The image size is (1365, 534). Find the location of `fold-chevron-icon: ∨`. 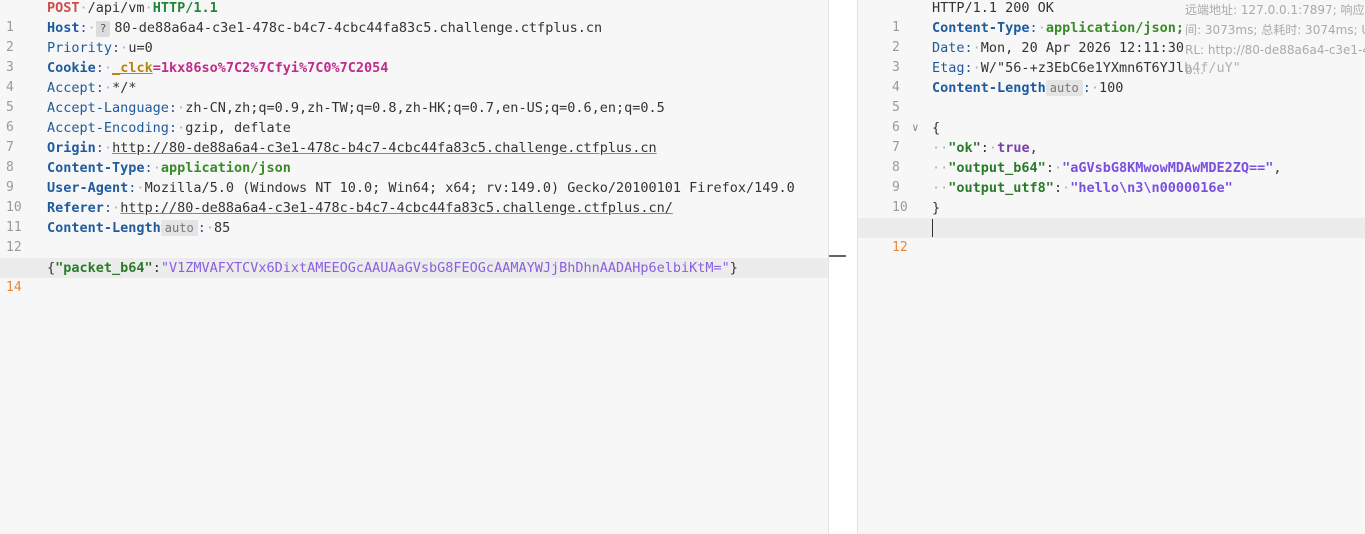

fold-chevron-icon: ∨ is located at coordinates (915, 128).